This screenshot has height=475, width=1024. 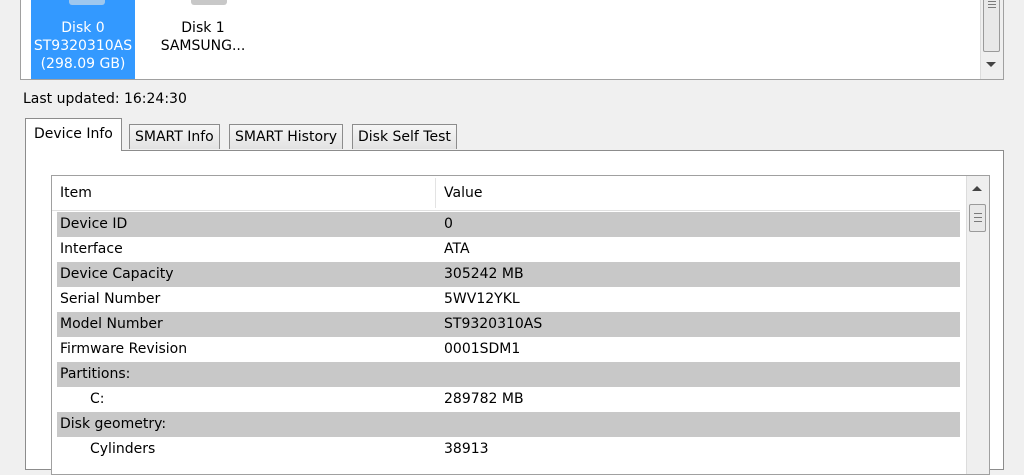 What do you see at coordinates (105, 99) in the screenshot?
I see `last-updated-label: Last updated: 16:24:30` at bounding box center [105, 99].